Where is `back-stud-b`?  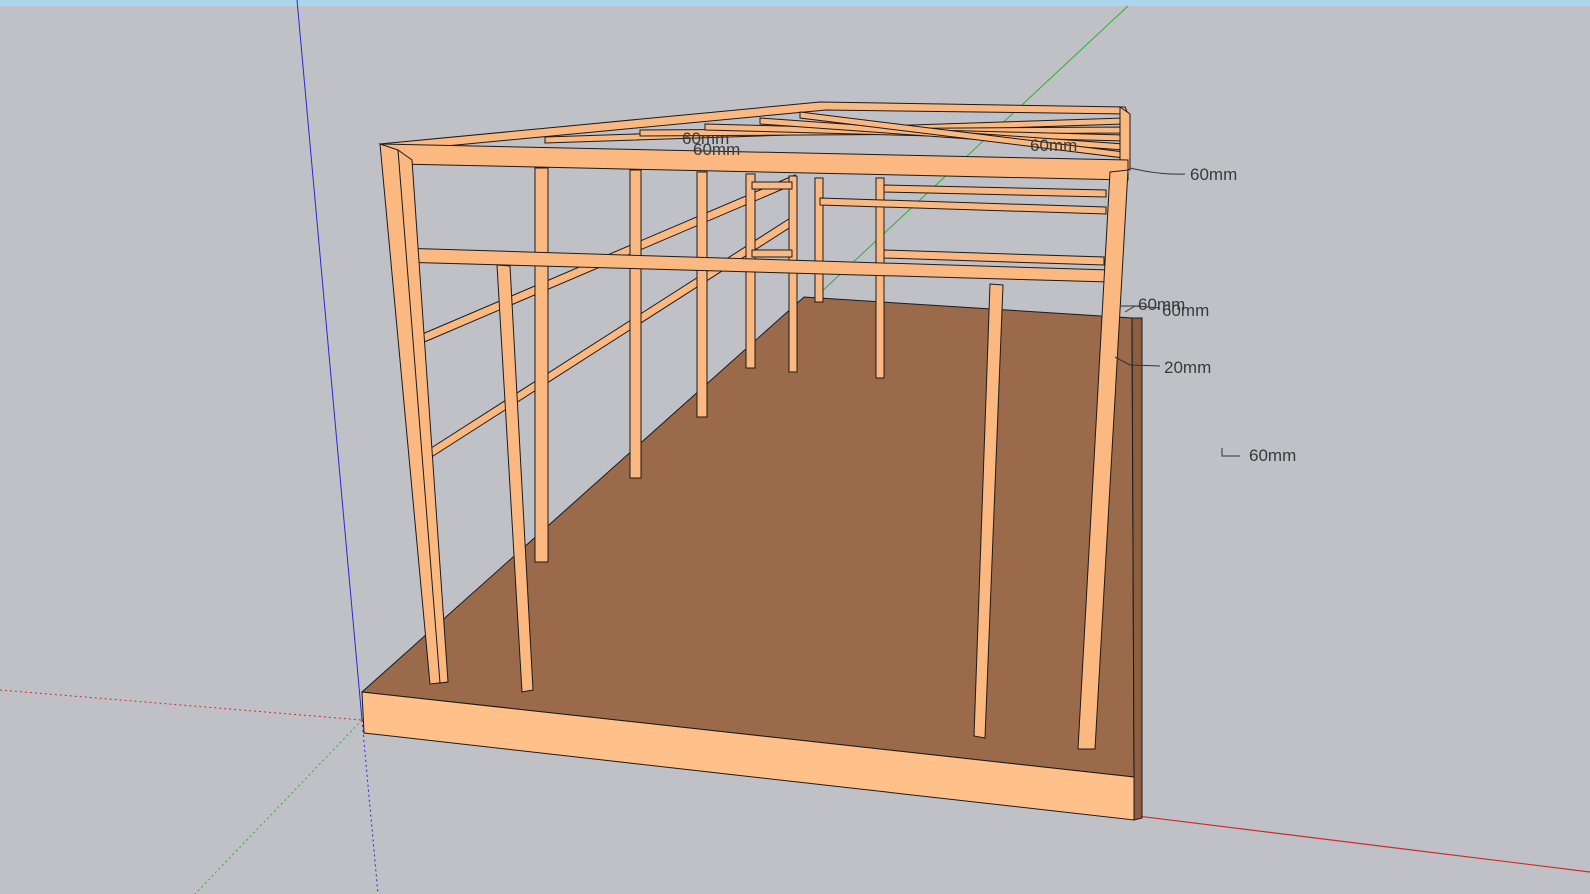
back-stud-b is located at coordinates (772, 253).